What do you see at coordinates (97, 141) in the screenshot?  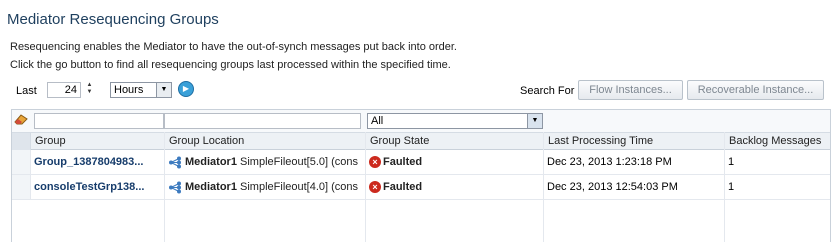 I see `column-header-group: Group` at bounding box center [97, 141].